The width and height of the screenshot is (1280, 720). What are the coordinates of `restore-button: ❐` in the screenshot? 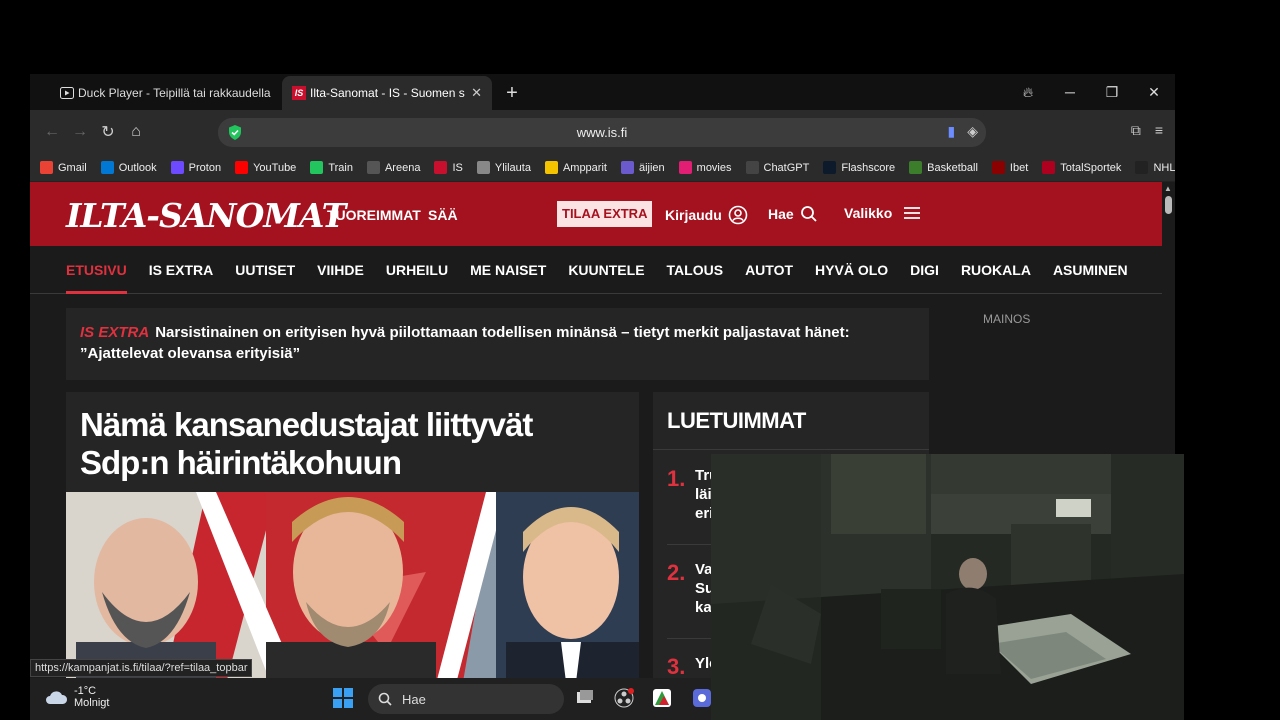 It's located at (1112, 92).